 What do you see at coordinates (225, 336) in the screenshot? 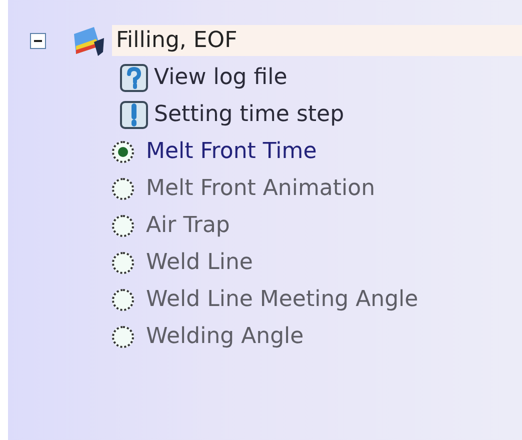
I see `radio-label: Welding Angle` at bounding box center [225, 336].